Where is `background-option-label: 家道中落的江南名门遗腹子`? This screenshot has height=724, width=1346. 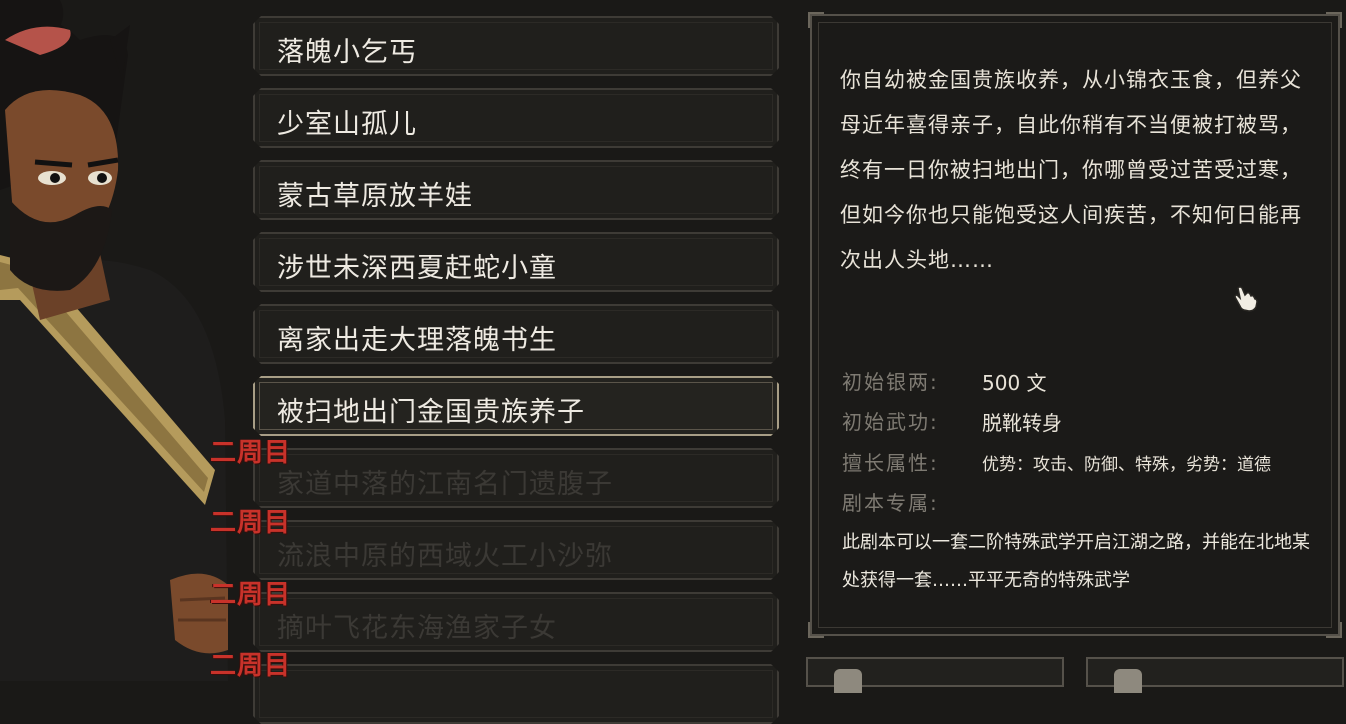 background-option-label: 家道中落的江南名门遗腹子 is located at coordinates (445, 484).